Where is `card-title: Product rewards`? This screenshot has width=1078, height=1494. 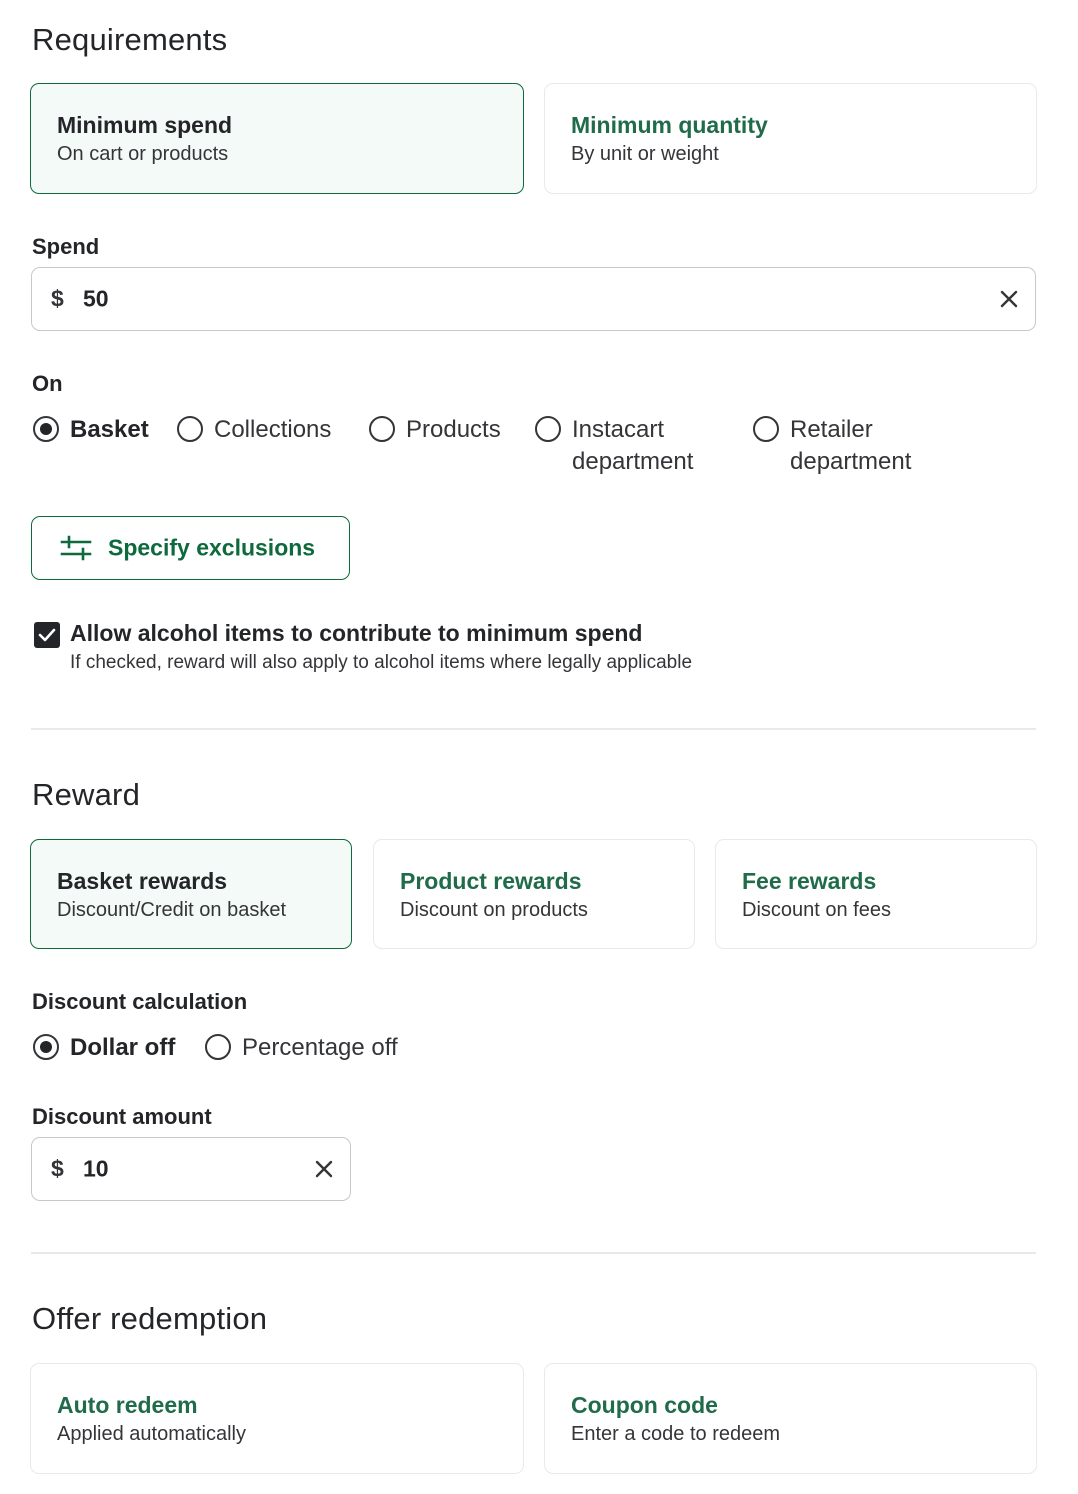
card-title: Product rewards is located at coordinates (491, 881).